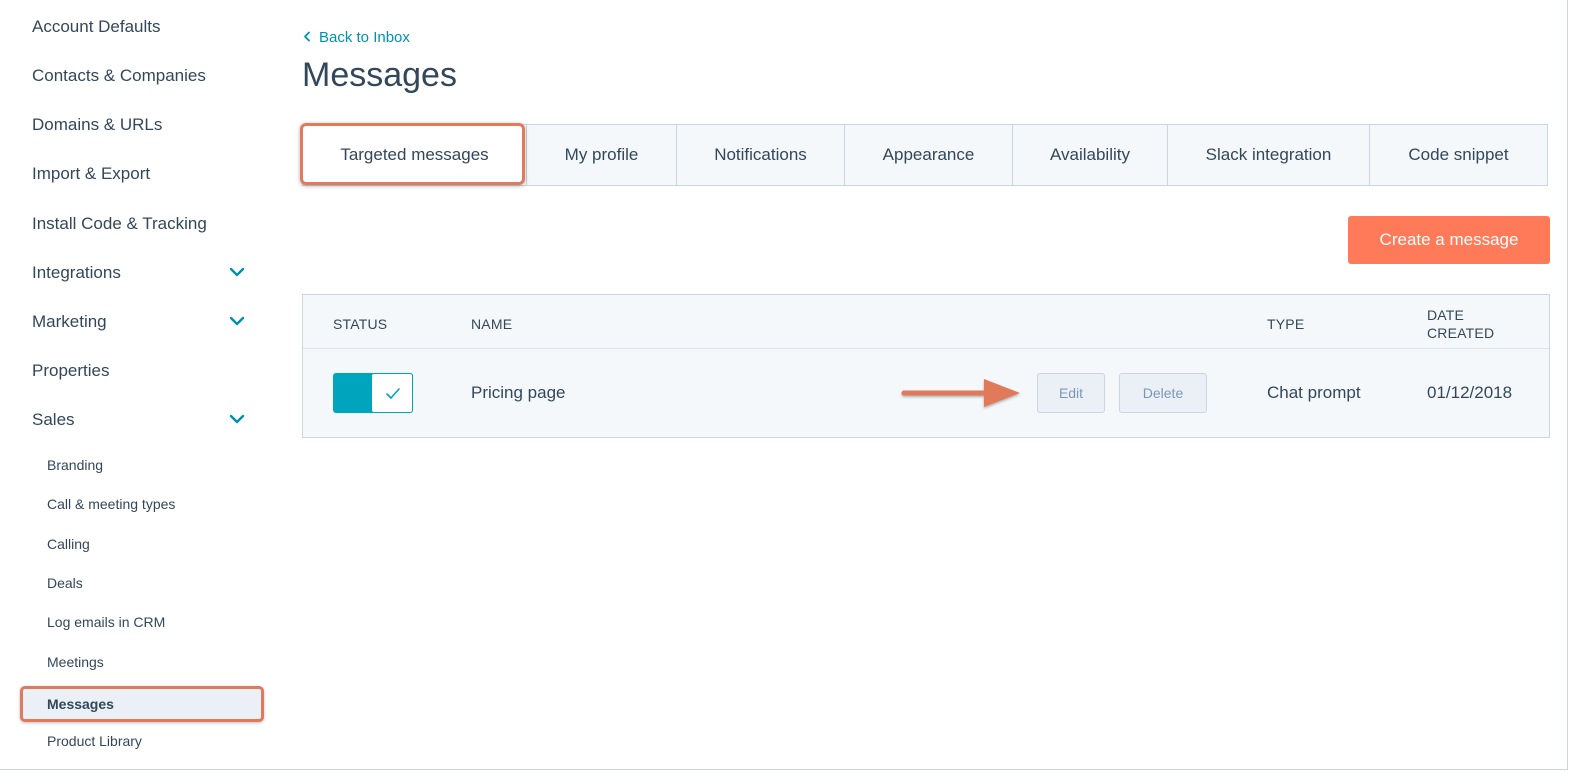  Describe the element at coordinates (518, 393) in the screenshot. I see `message-name: Pricing page` at that location.